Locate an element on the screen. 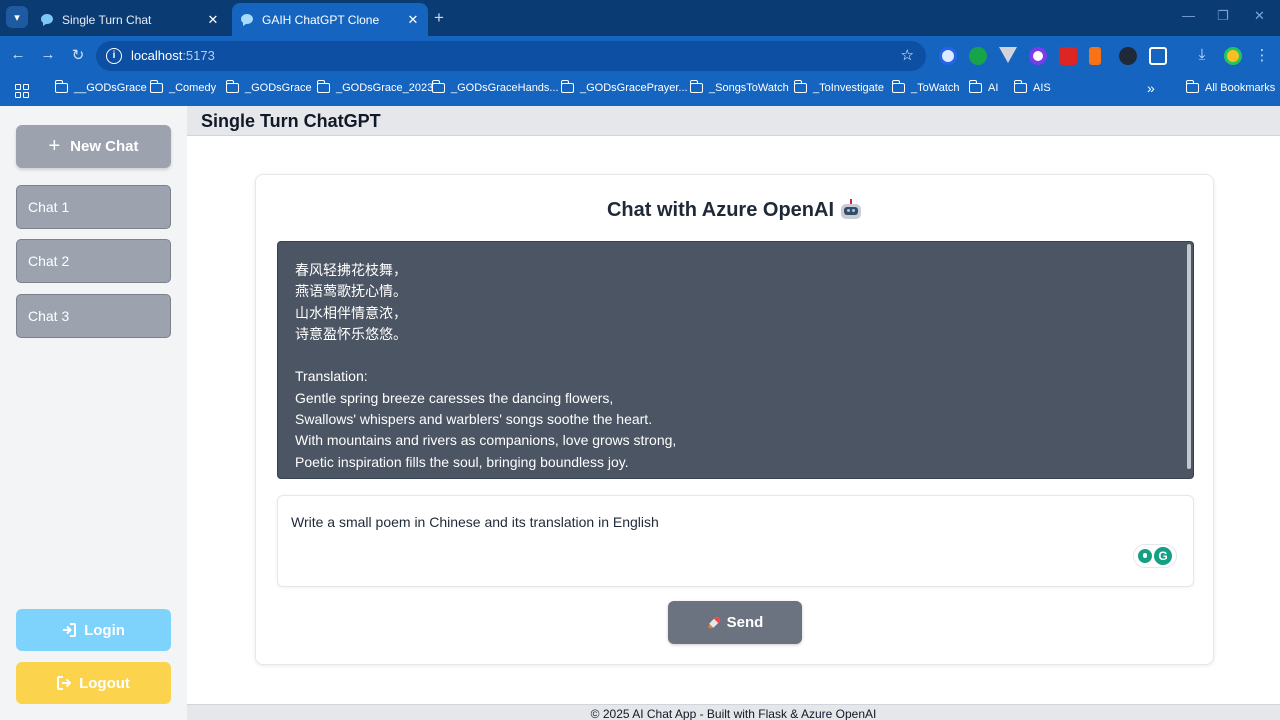  new-chat-label: New Chat is located at coordinates (104, 146).